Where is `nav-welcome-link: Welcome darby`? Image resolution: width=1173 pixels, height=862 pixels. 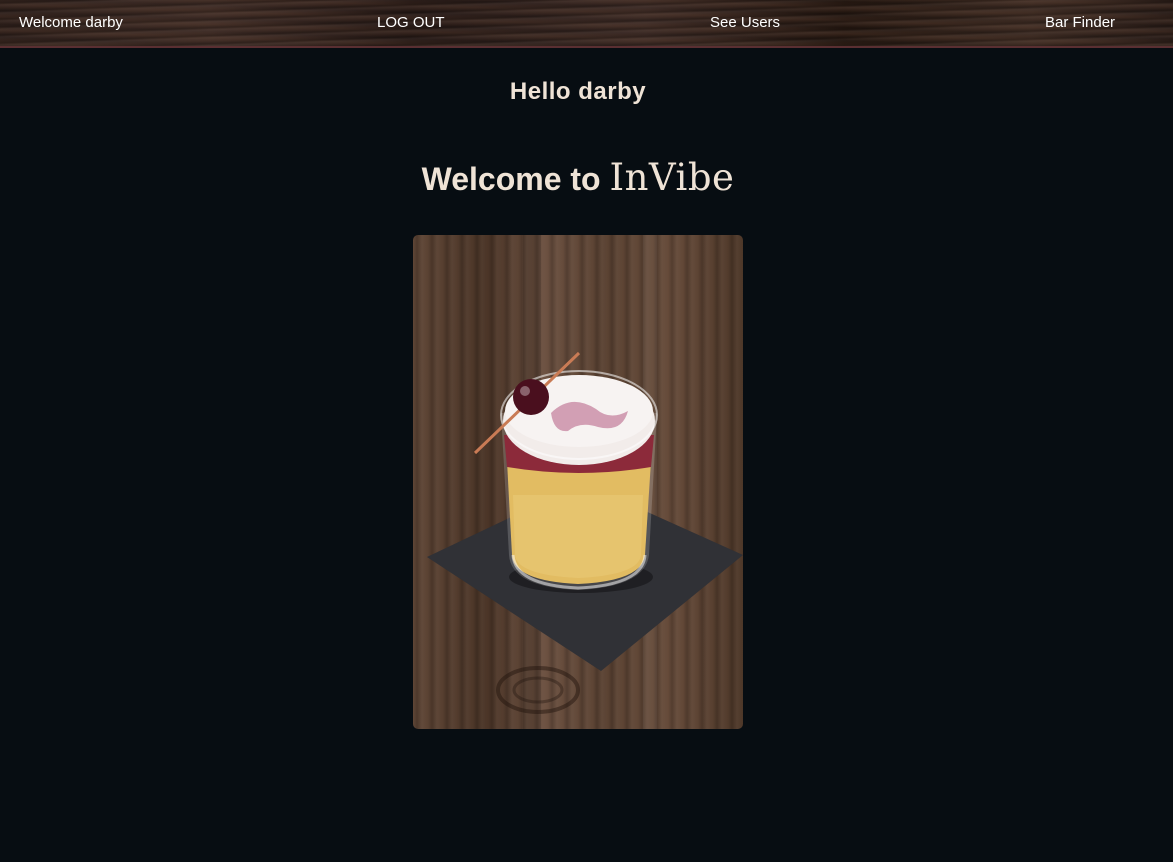 nav-welcome-link: Welcome darby is located at coordinates (71, 23).